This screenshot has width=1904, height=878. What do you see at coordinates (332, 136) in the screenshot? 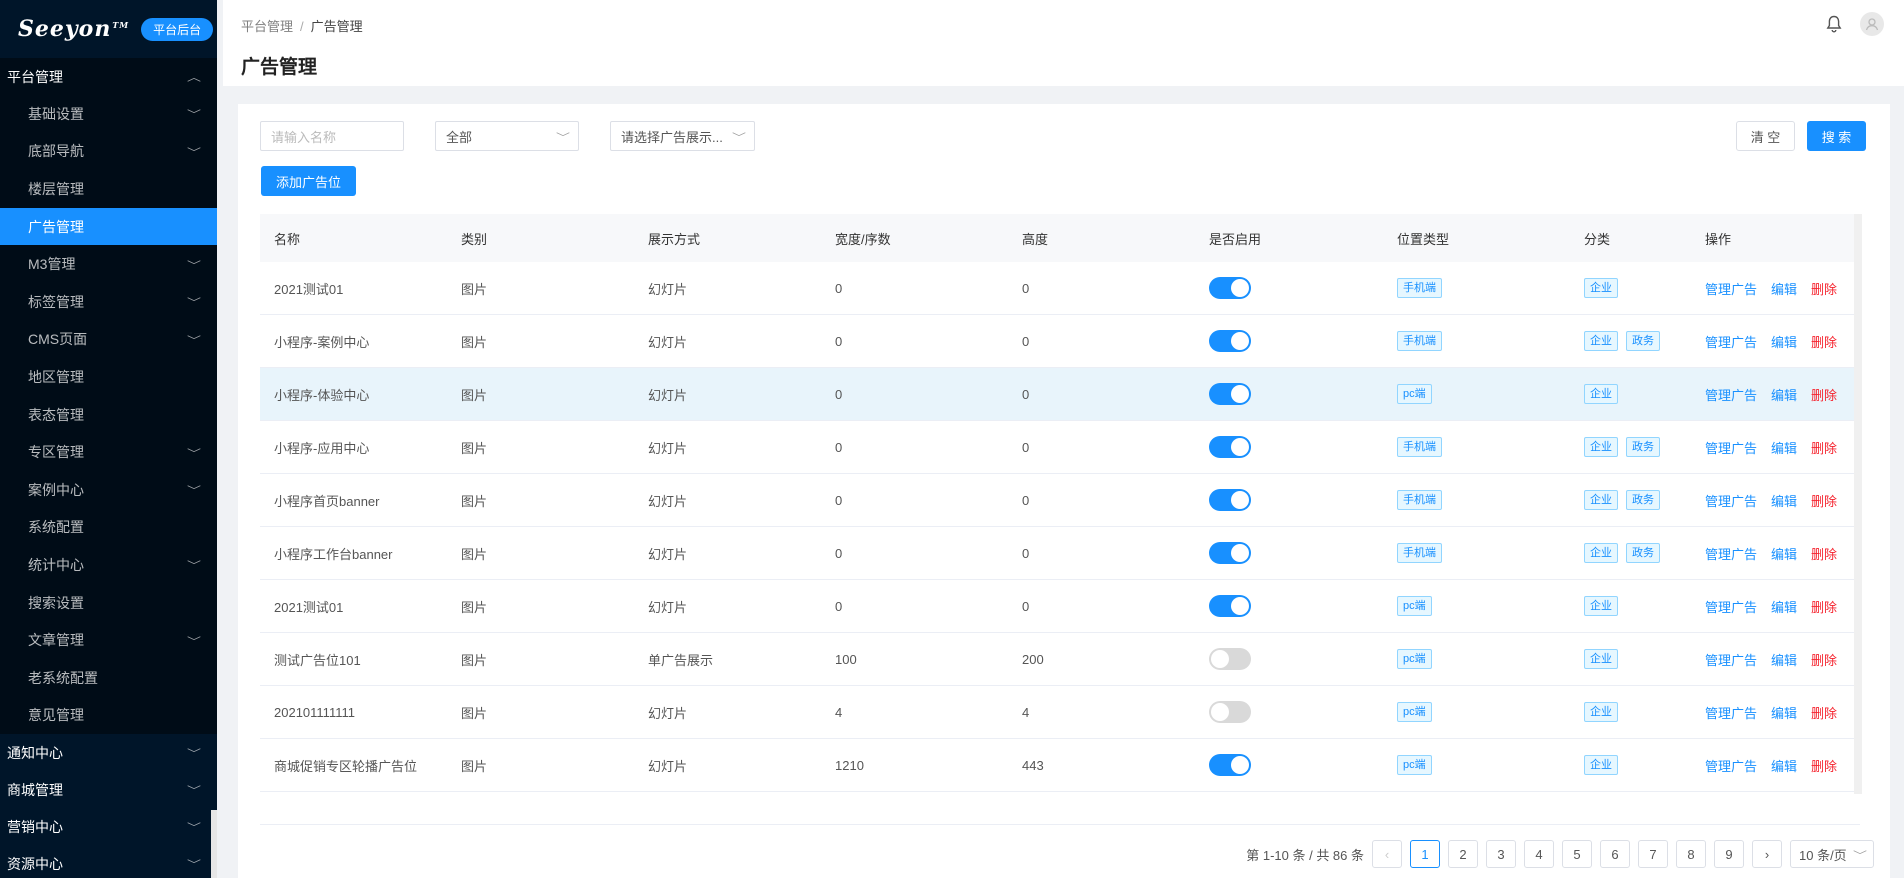
I see `name-search-input: 请输入名称` at bounding box center [332, 136].